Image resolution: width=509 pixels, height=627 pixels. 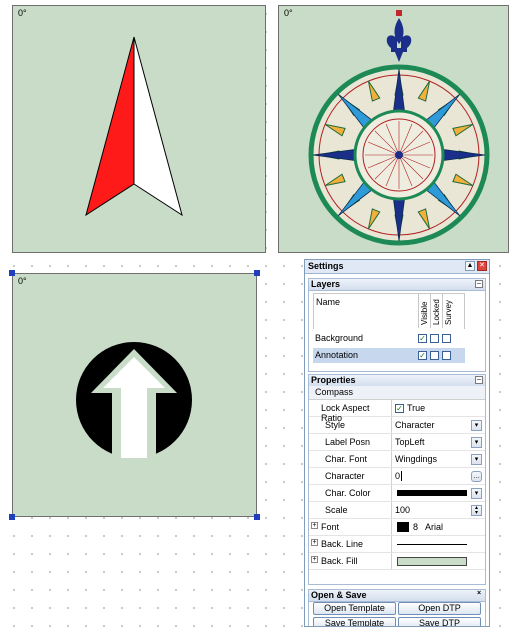 I want to click on color-swatch, so click(x=432, y=493).